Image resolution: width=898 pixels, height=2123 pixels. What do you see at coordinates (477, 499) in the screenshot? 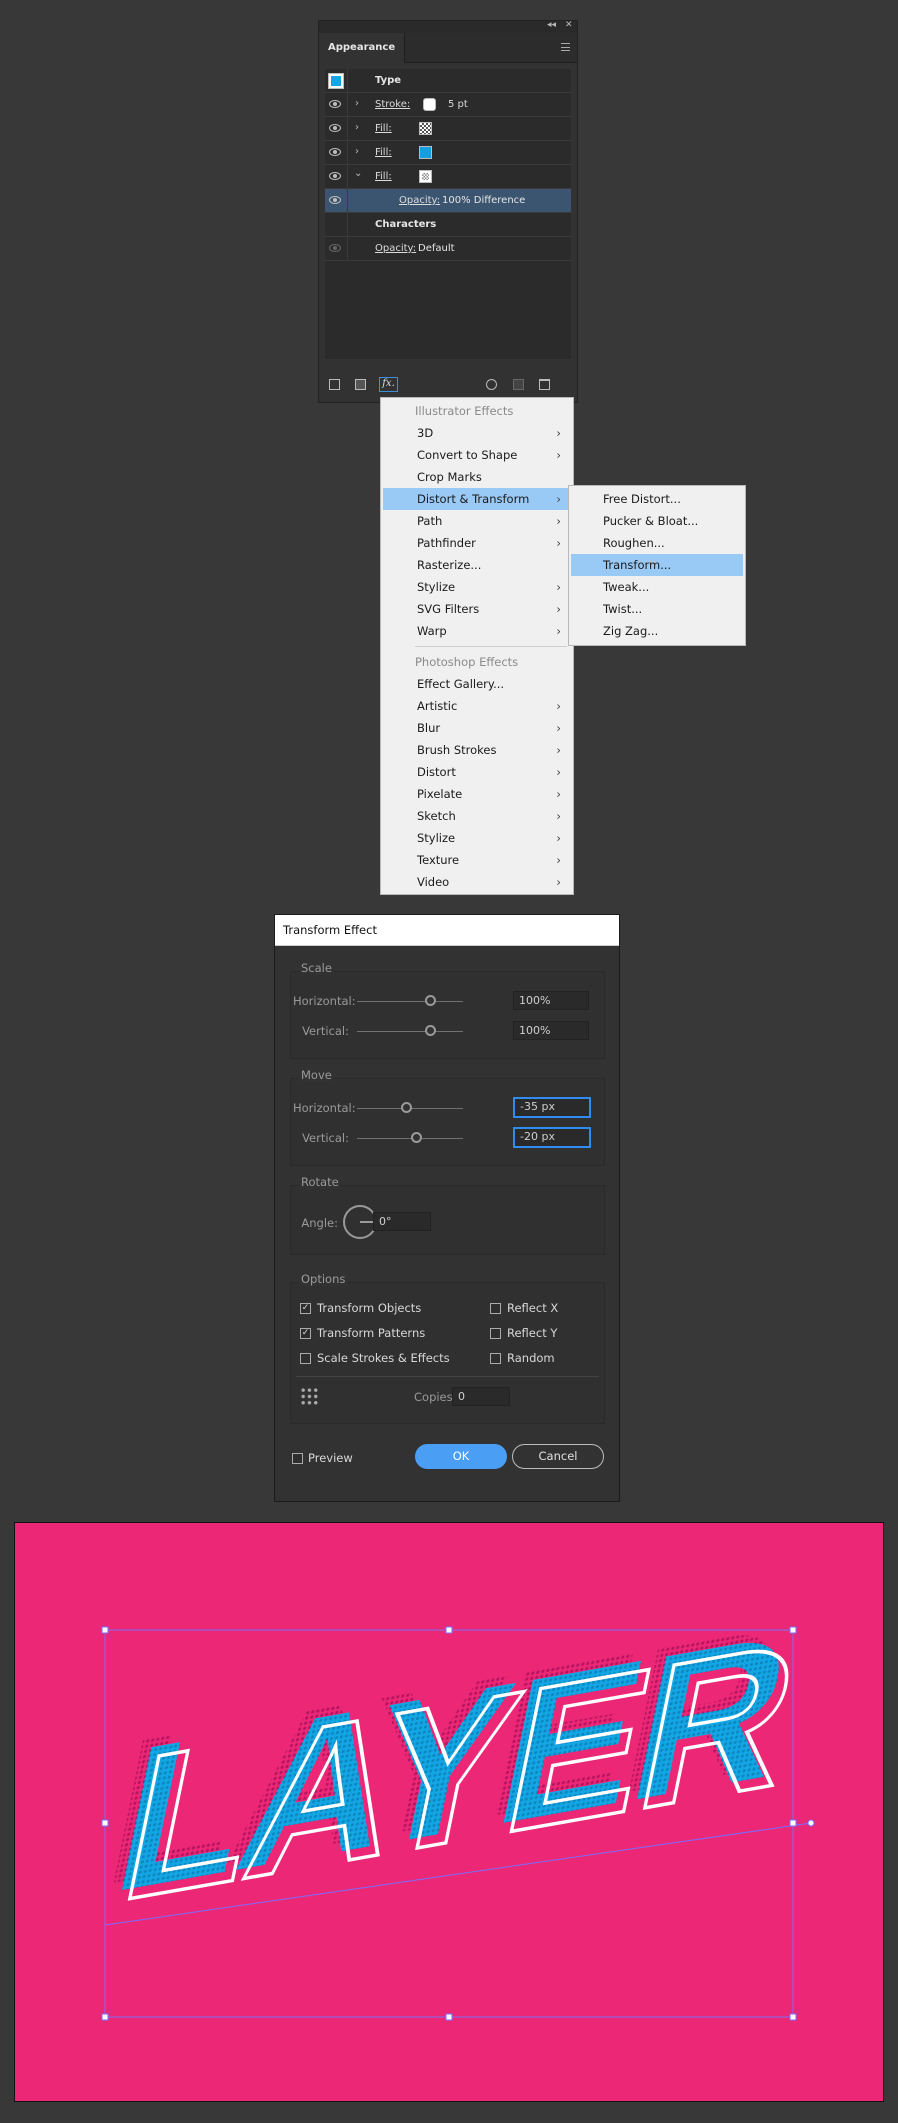
I see `menu-item-distort-transform: Distort & Transform ›` at bounding box center [477, 499].